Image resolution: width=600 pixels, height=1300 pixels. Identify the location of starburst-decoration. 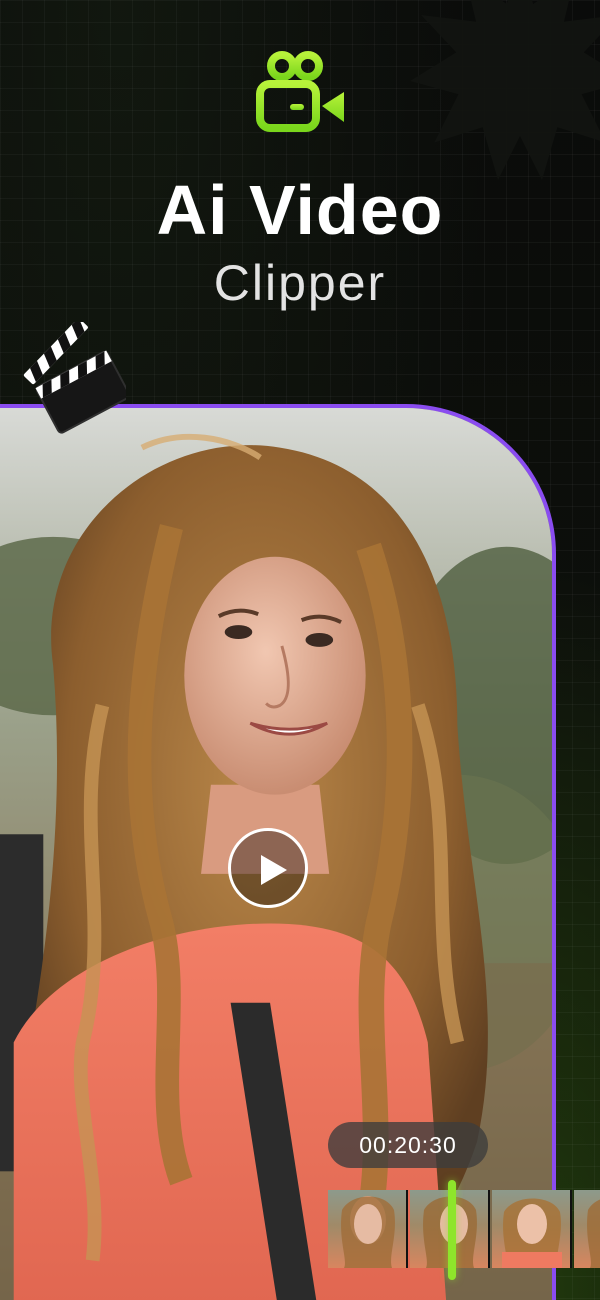
(505, 90).